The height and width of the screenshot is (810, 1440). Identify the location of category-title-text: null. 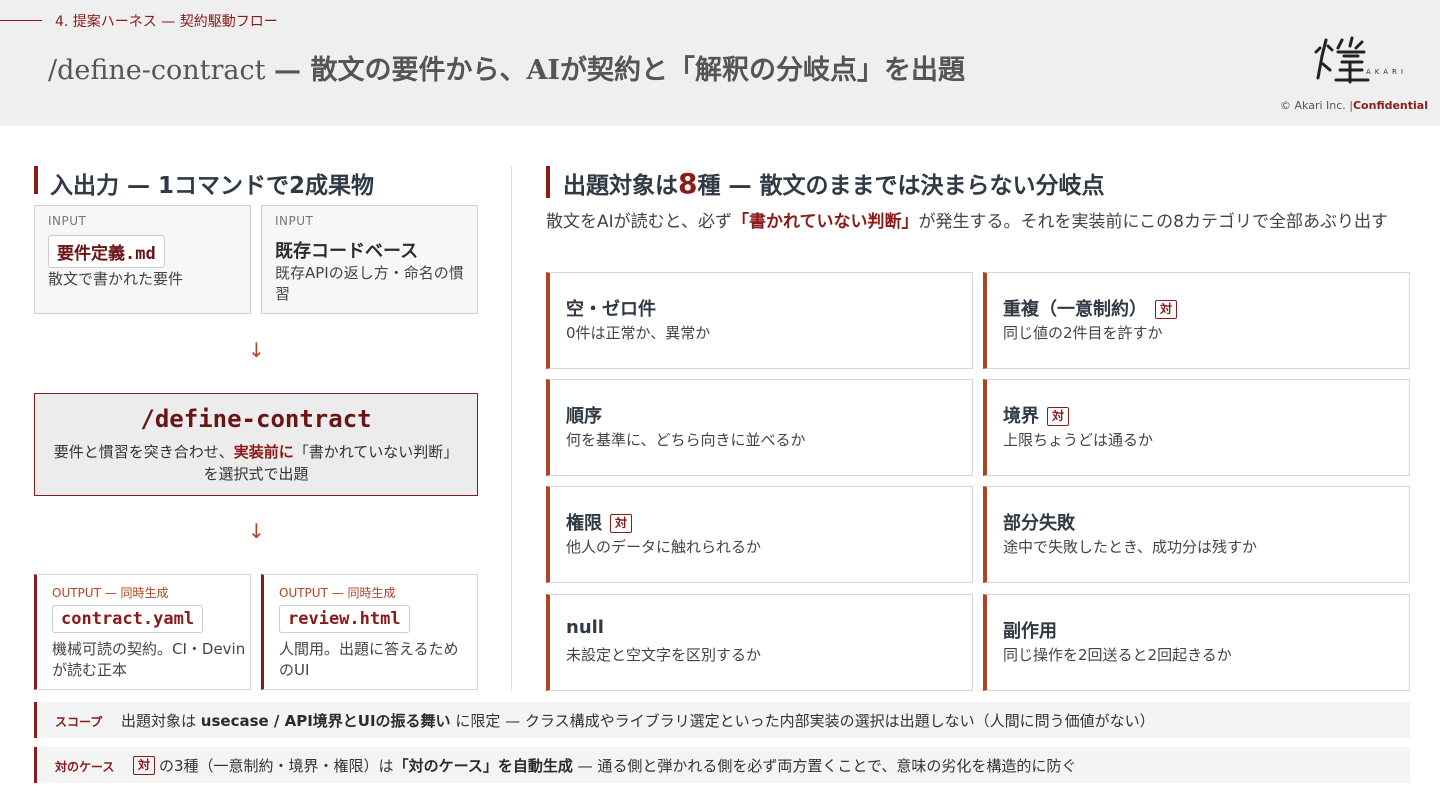
(585, 627).